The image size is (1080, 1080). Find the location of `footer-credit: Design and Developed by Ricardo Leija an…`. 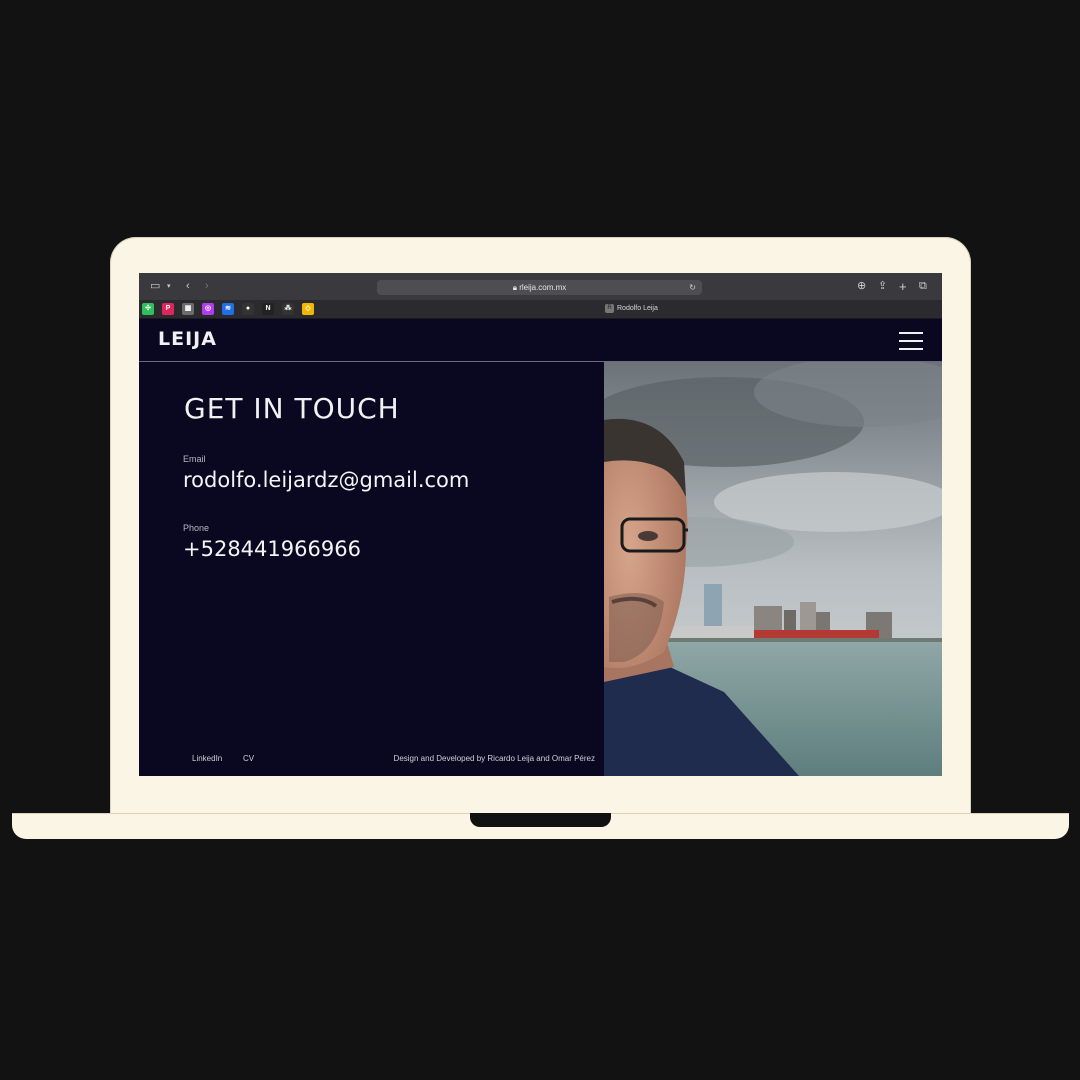

footer-credit: Design and Developed by Ricardo Leija an… is located at coordinates (494, 758).